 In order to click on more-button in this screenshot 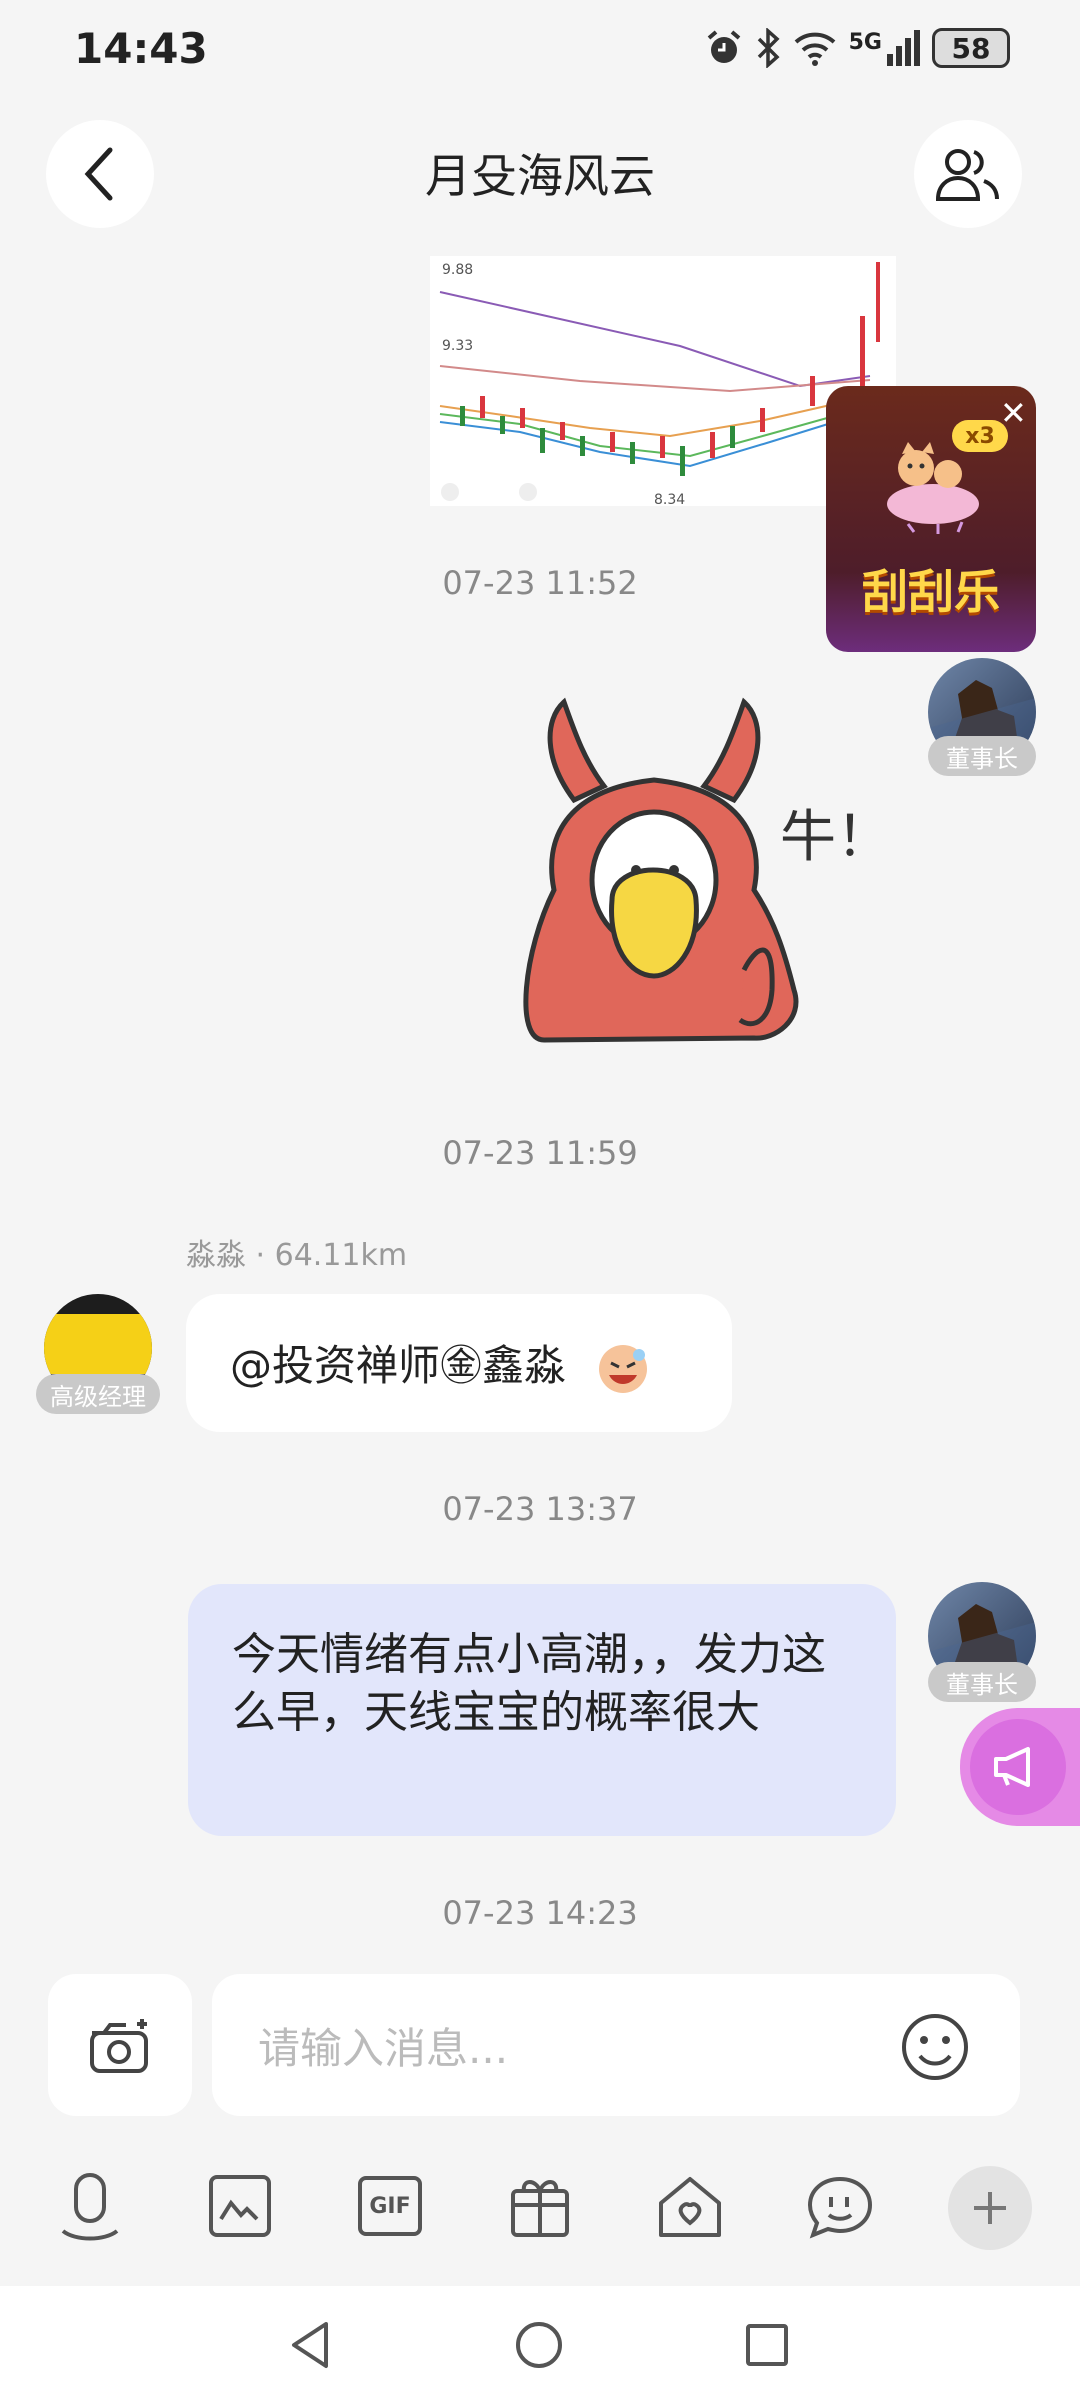, I will do `click(990, 2208)`.